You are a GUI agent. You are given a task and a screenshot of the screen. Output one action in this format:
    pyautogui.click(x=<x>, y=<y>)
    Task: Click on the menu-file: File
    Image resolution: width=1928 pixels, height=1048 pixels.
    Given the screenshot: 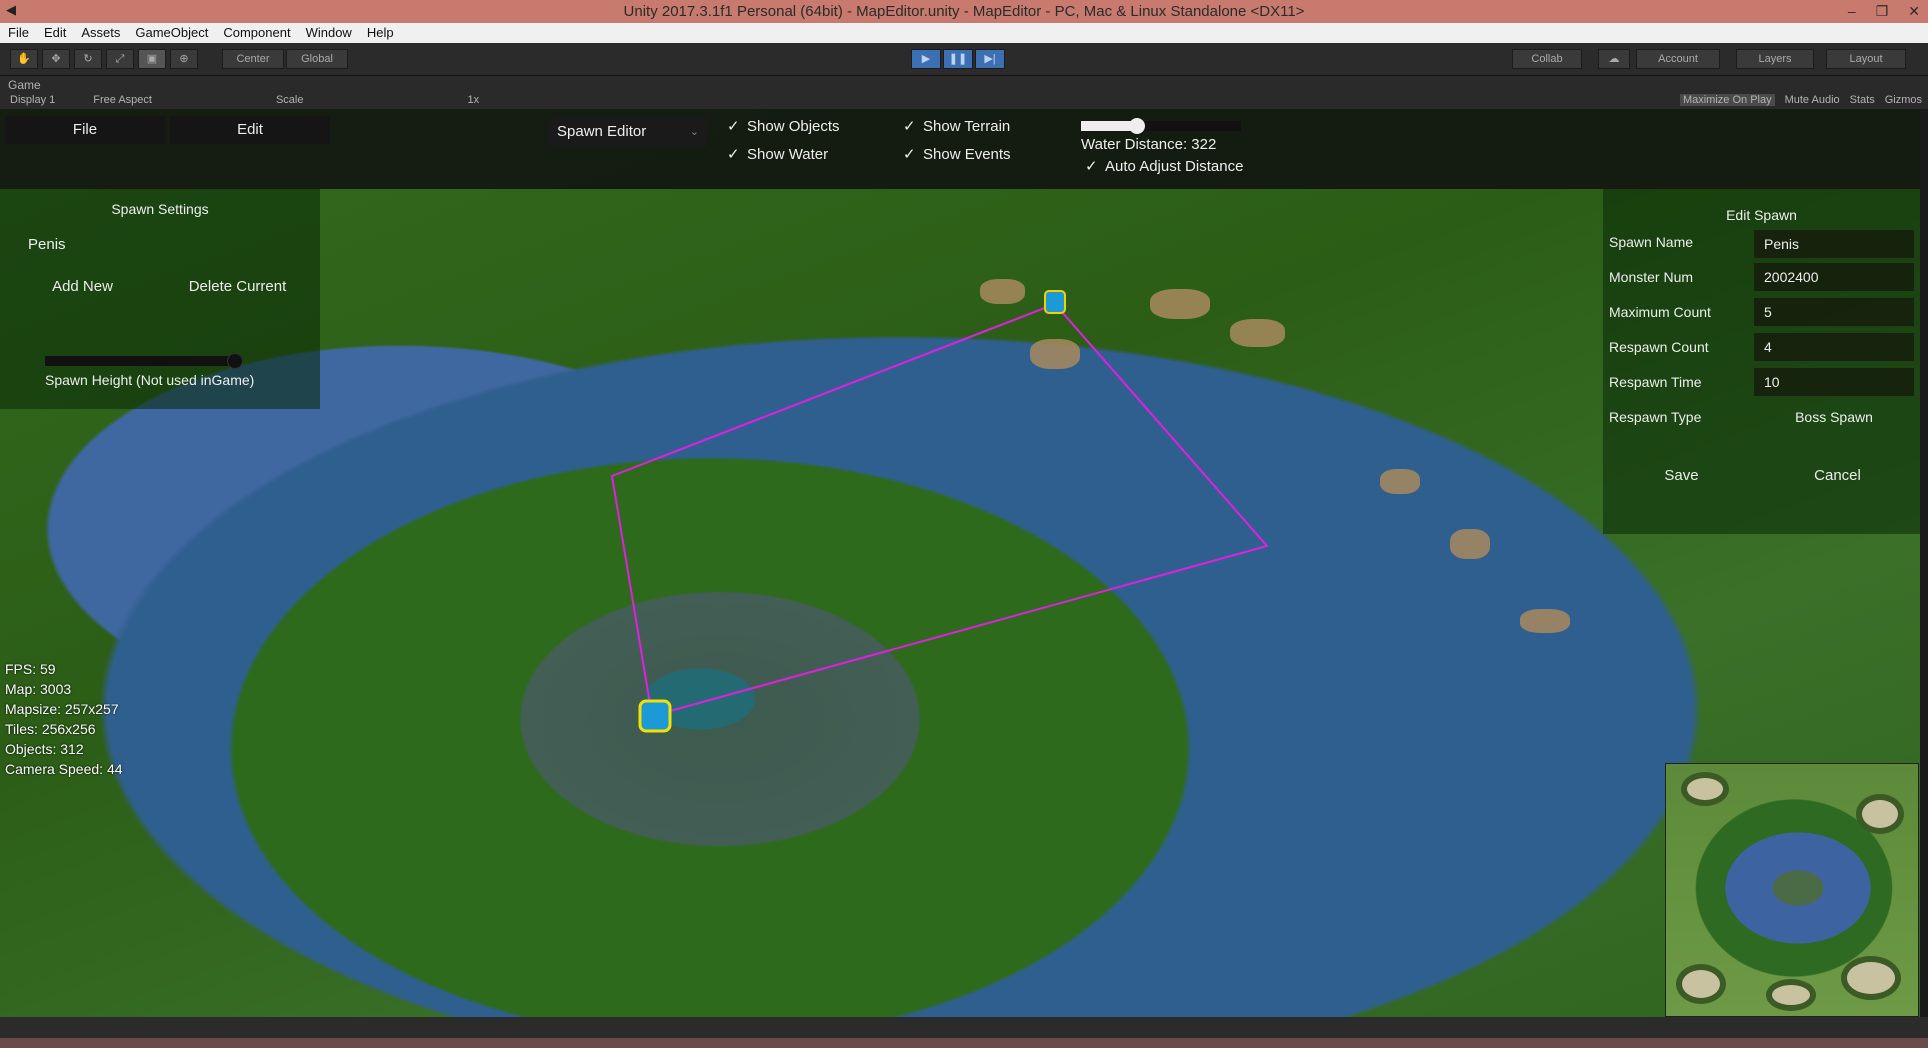 What is the action you would take?
    pyautogui.click(x=18, y=33)
    